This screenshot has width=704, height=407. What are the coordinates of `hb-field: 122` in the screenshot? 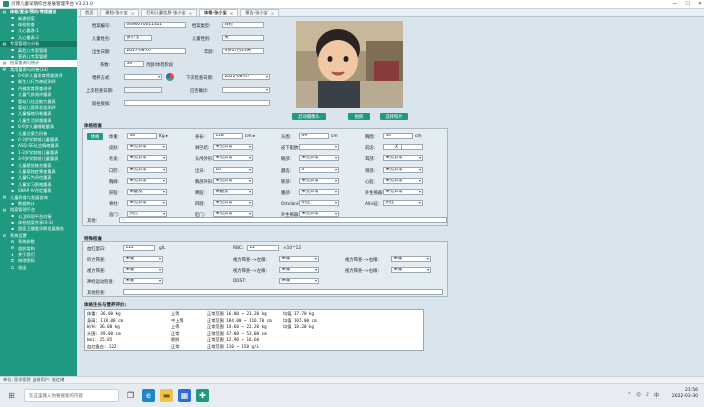 It's located at (139, 248).